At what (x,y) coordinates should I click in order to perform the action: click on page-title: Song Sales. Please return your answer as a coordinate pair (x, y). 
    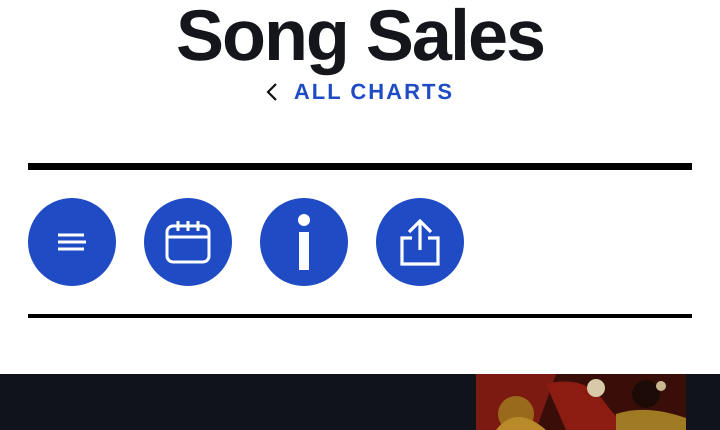
    Looking at the image, I should click on (360, 39).